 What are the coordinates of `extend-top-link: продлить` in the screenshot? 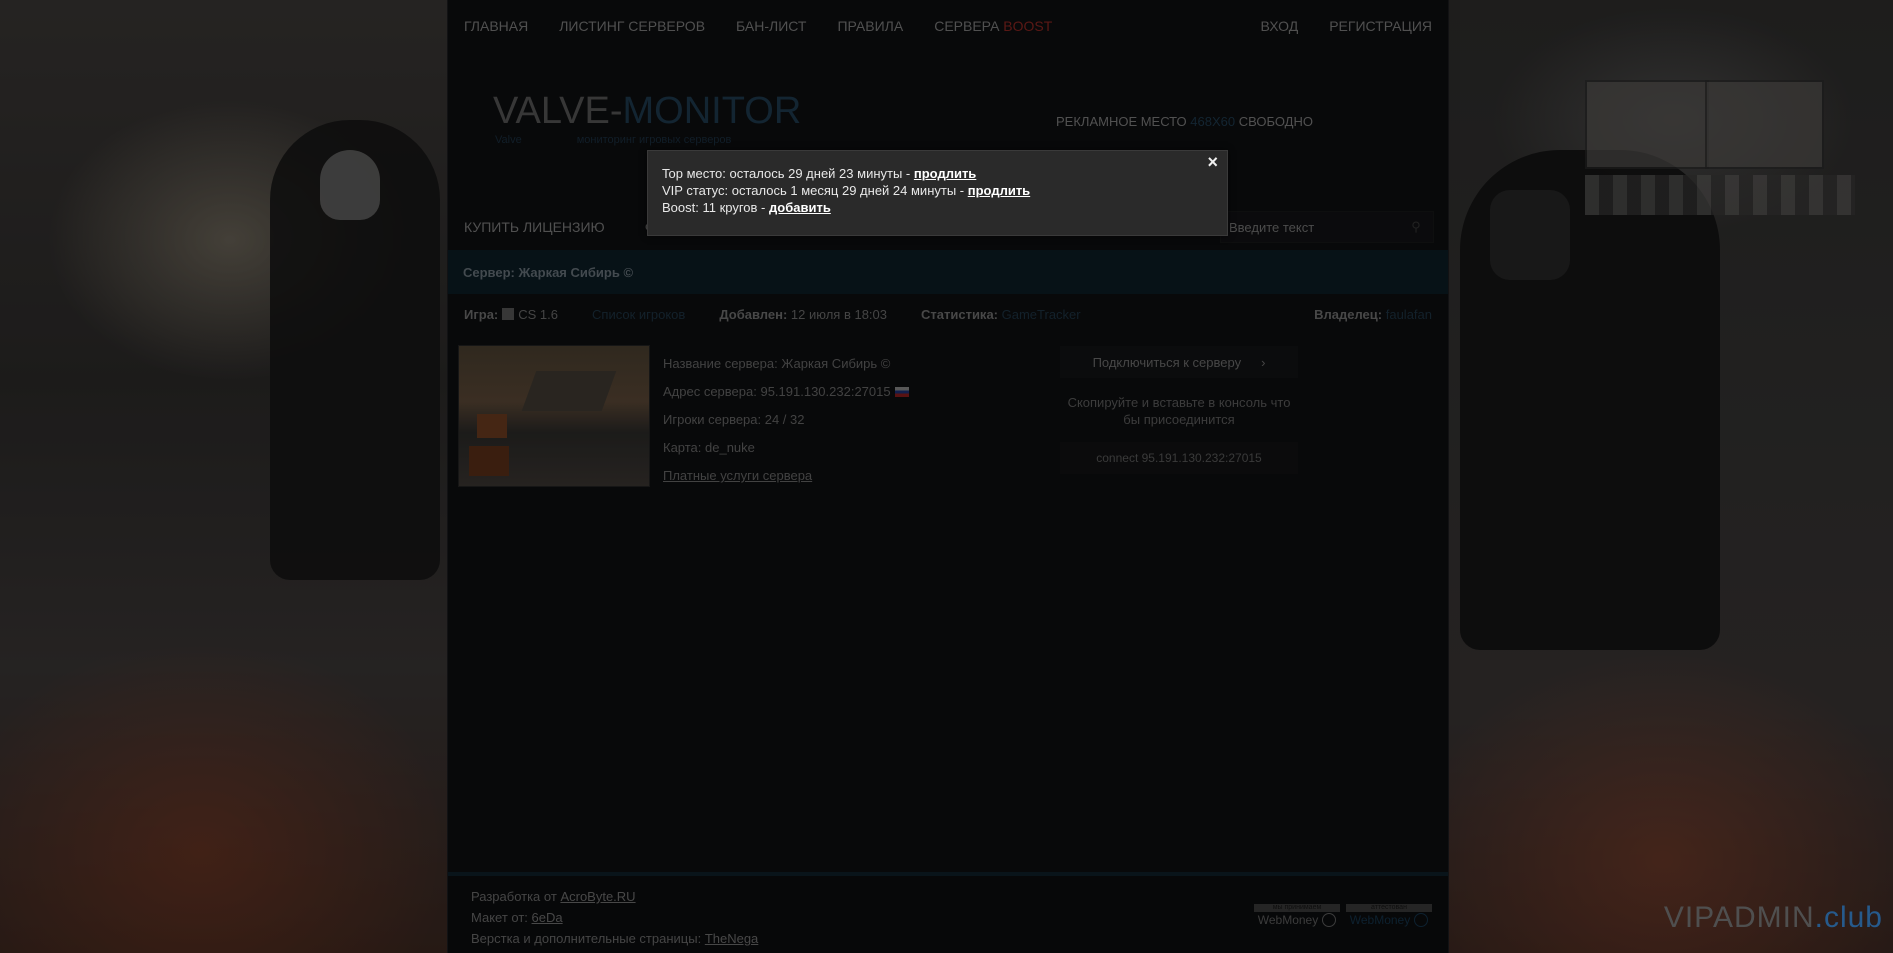 It's located at (945, 173).